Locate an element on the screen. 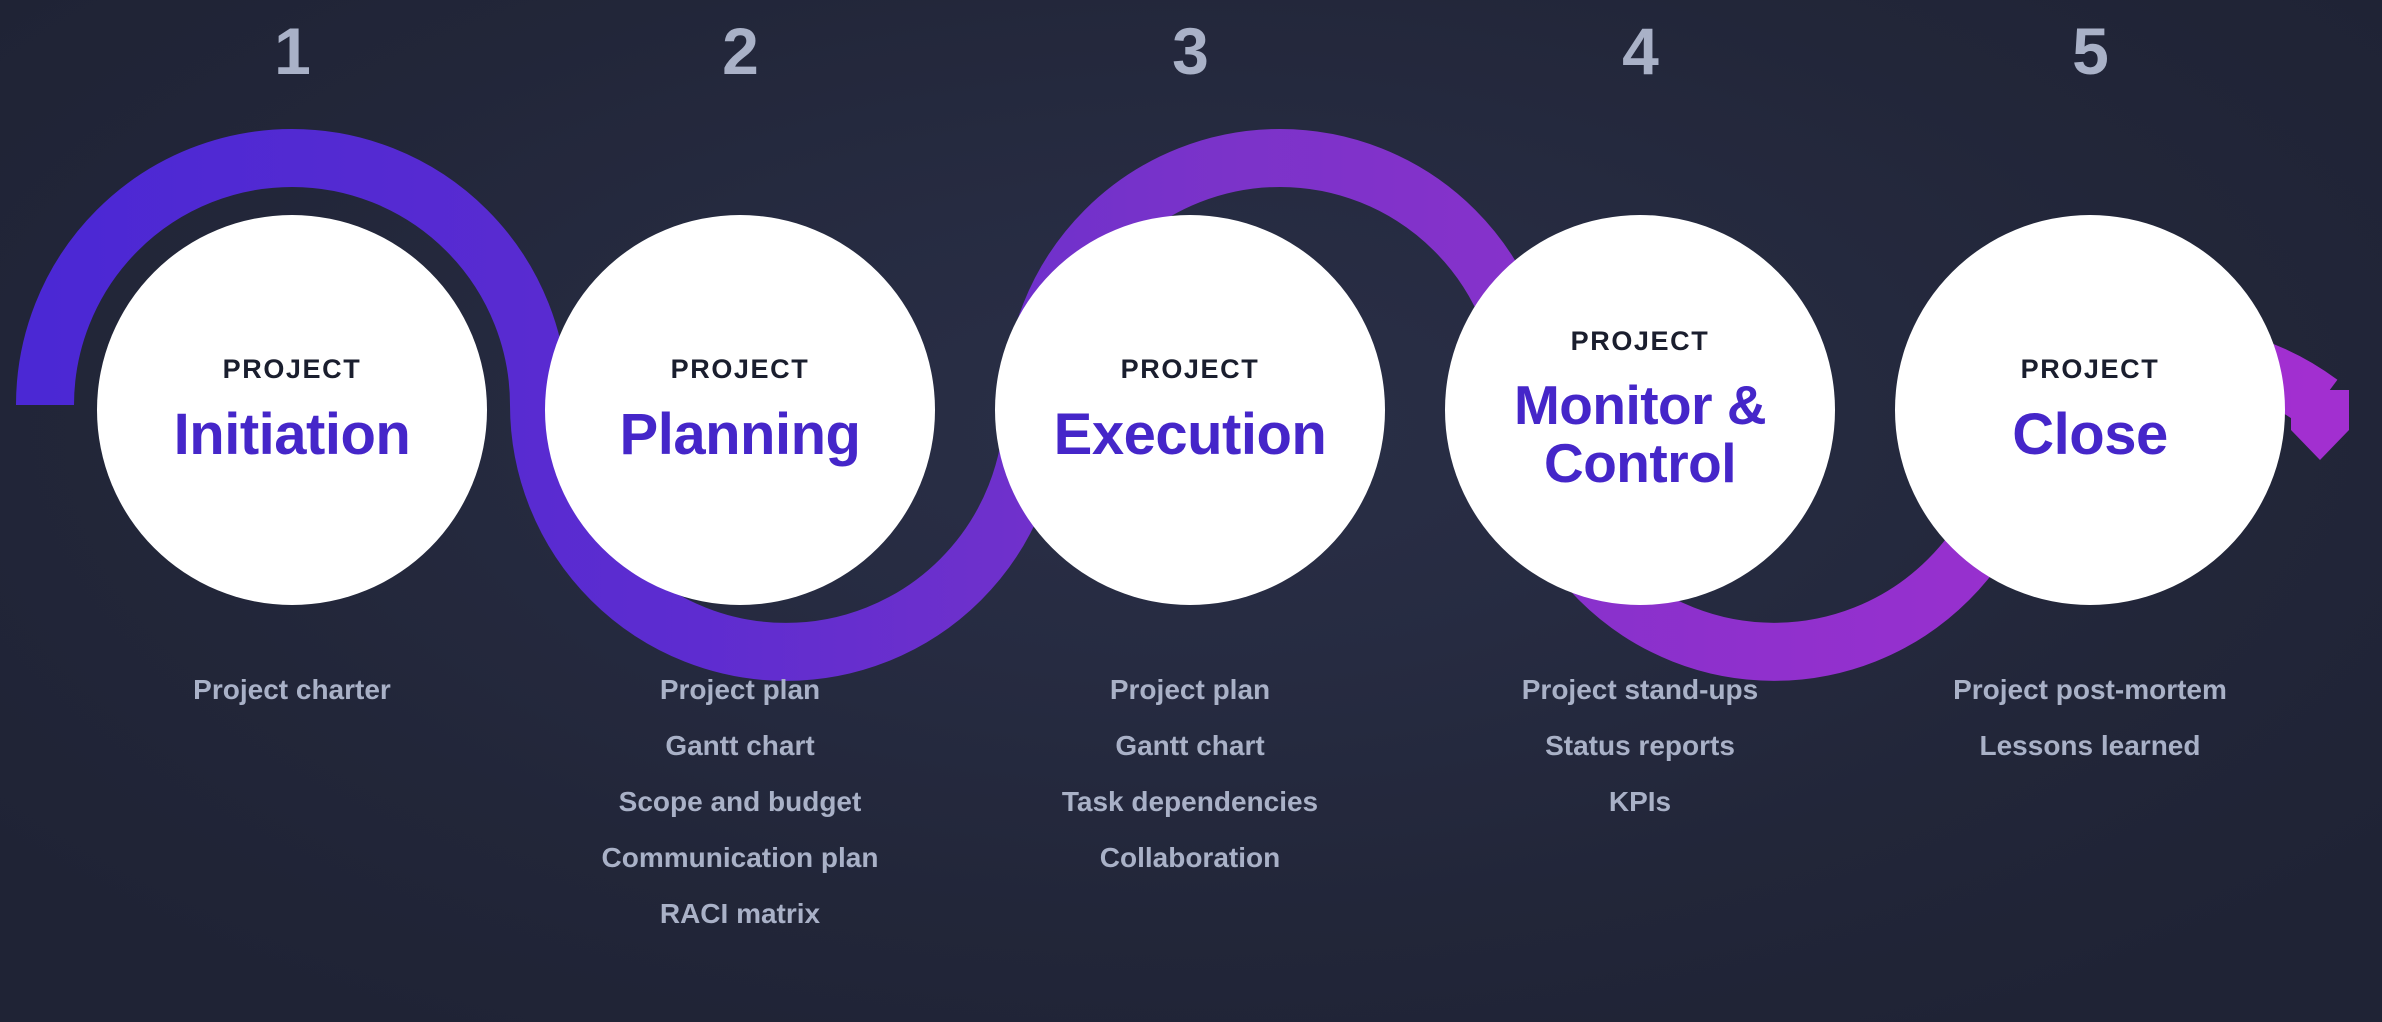 The height and width of the screenshot is (1022, 2382). circle-title-3: Execution is located at coordinates (1190, 434).